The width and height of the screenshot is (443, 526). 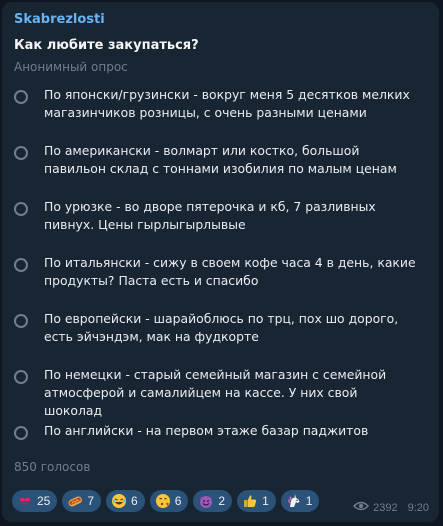 What do you see at coordinates (250, 501) in the screenshot?
I see `thumbs-up-icon` at bounding box center [250, 501].